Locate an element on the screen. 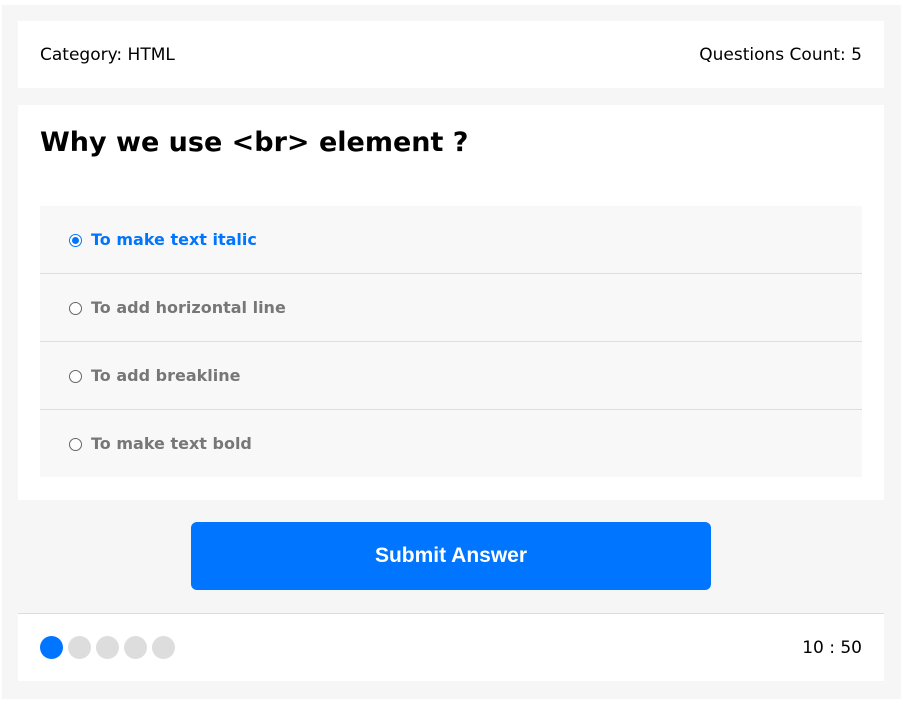 This screenshot has height=708, width=903. category-label: Category: HTML is located at coordinates (107, 54).